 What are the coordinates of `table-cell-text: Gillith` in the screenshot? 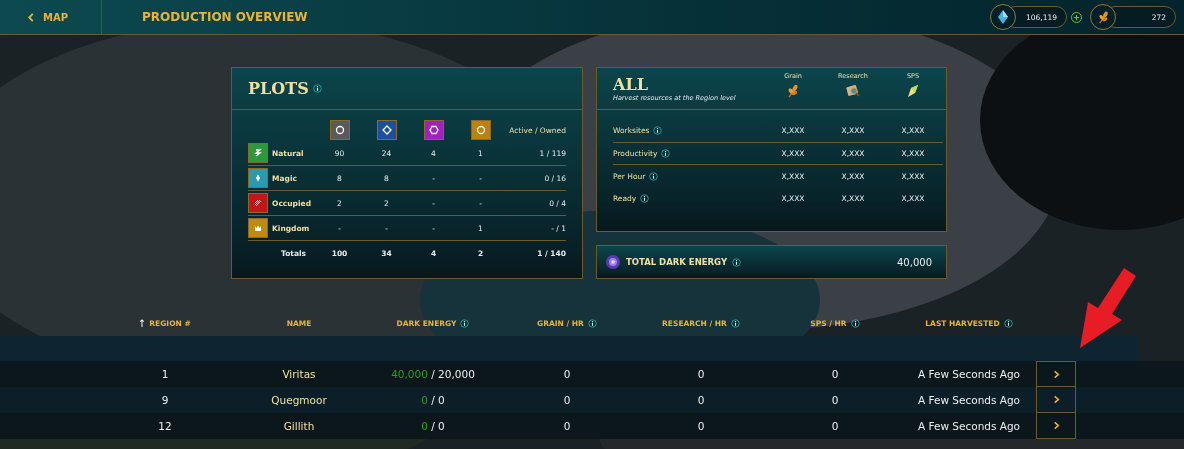 It's located at (299, 426).